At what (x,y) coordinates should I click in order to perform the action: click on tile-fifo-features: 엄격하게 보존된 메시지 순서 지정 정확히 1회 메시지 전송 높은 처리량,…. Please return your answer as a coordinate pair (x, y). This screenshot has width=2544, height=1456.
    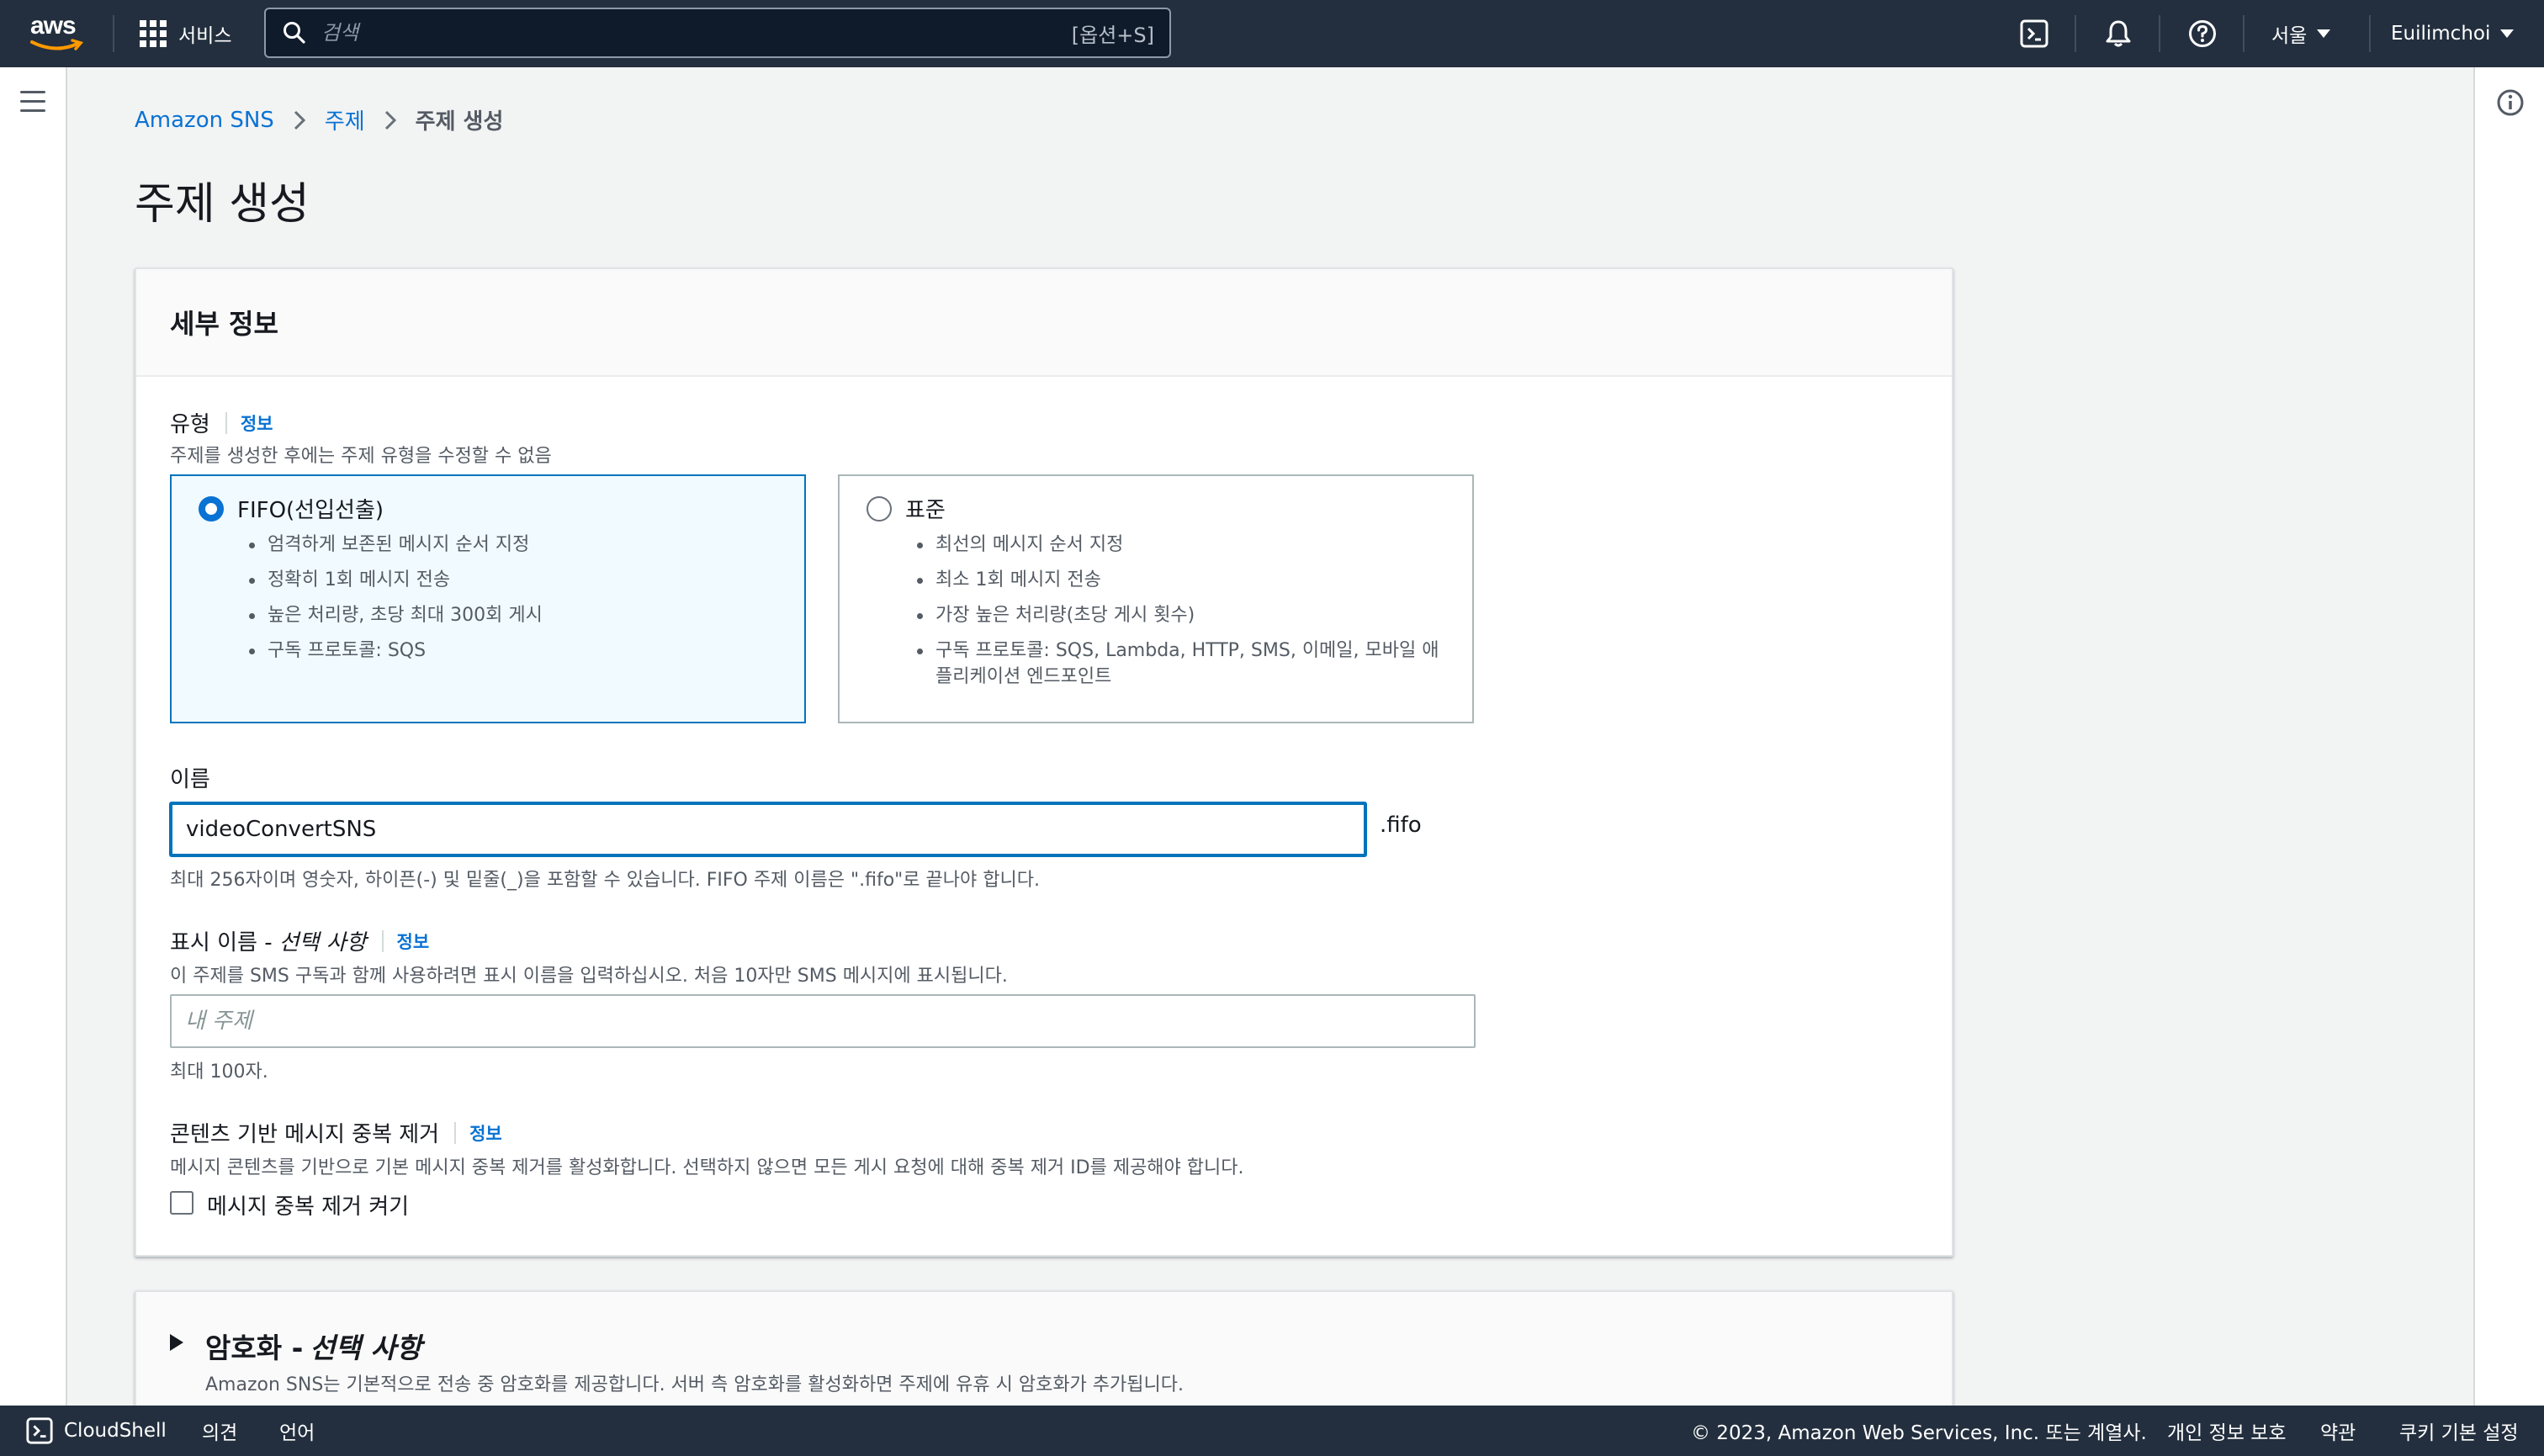
    Looking at the image, I should click on (518, 602).